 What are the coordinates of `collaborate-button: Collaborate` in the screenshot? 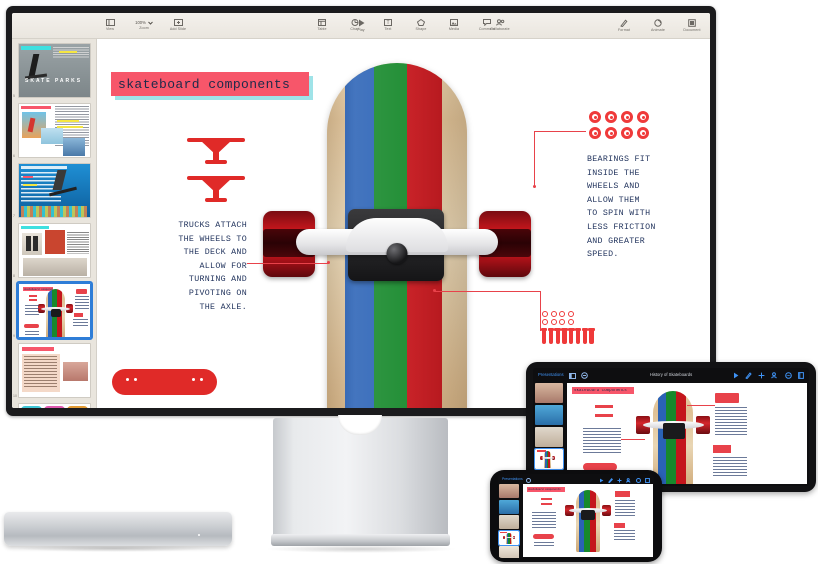 It's located at (500, 25).